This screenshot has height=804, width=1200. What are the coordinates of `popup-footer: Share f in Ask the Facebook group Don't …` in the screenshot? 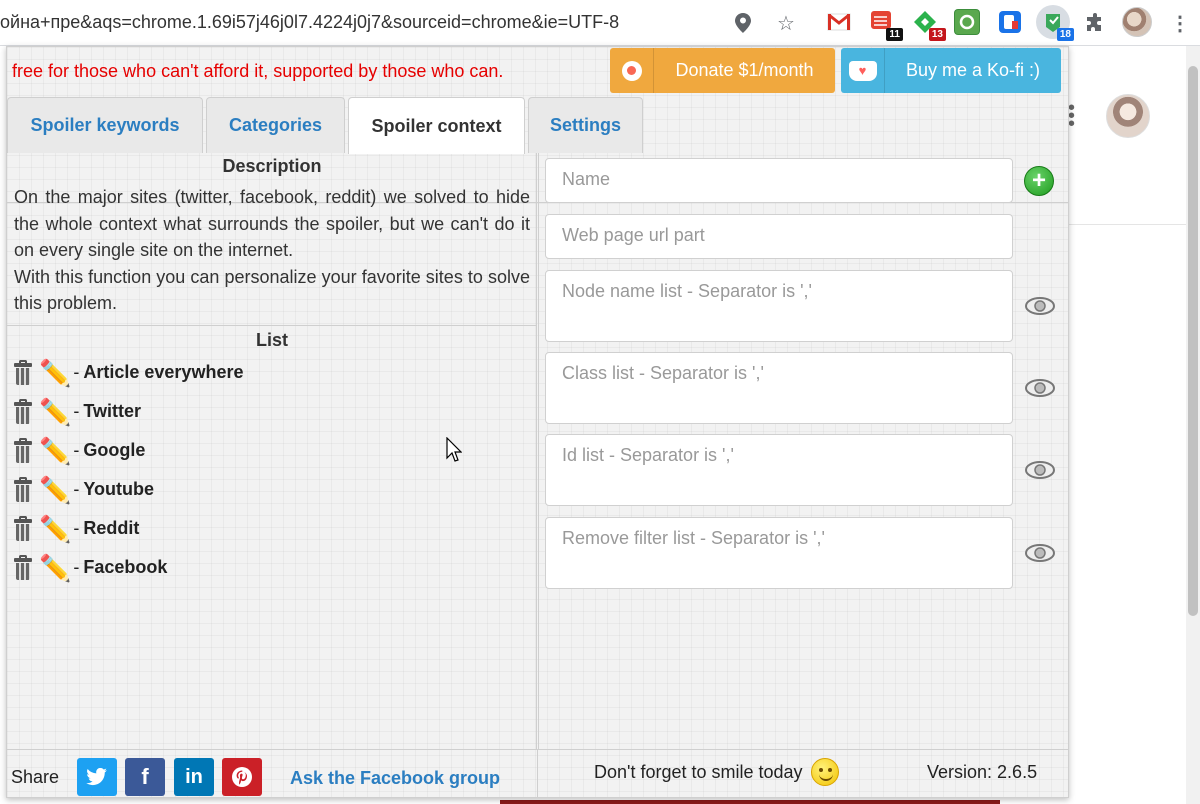 It's located at (537, 773).